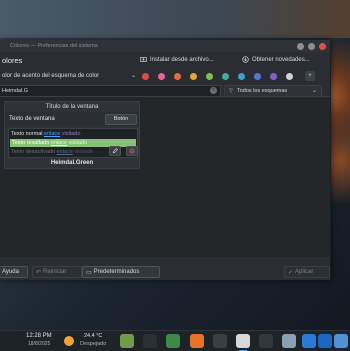  I want to click on mail-app-icon, so click(309, 341).